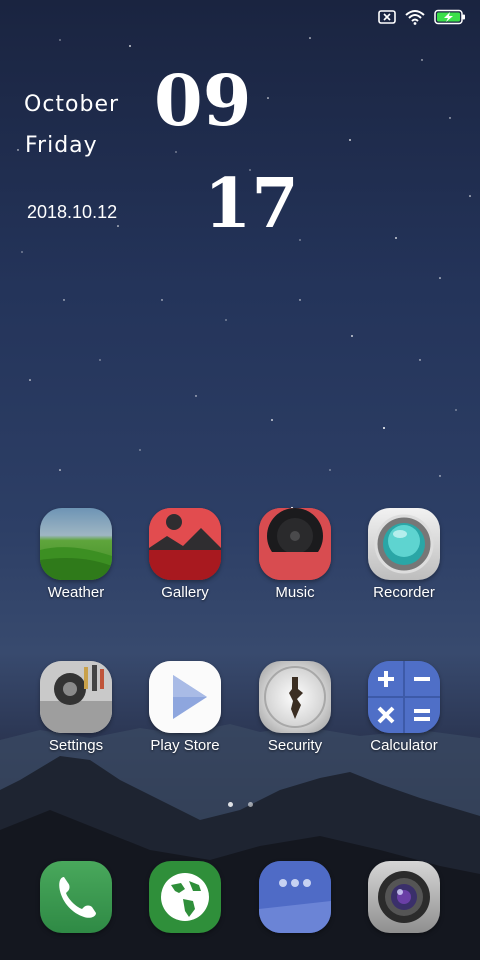 This screenshot has width=480, height=960. I want to click on app-label: Security, so click(295, 745).